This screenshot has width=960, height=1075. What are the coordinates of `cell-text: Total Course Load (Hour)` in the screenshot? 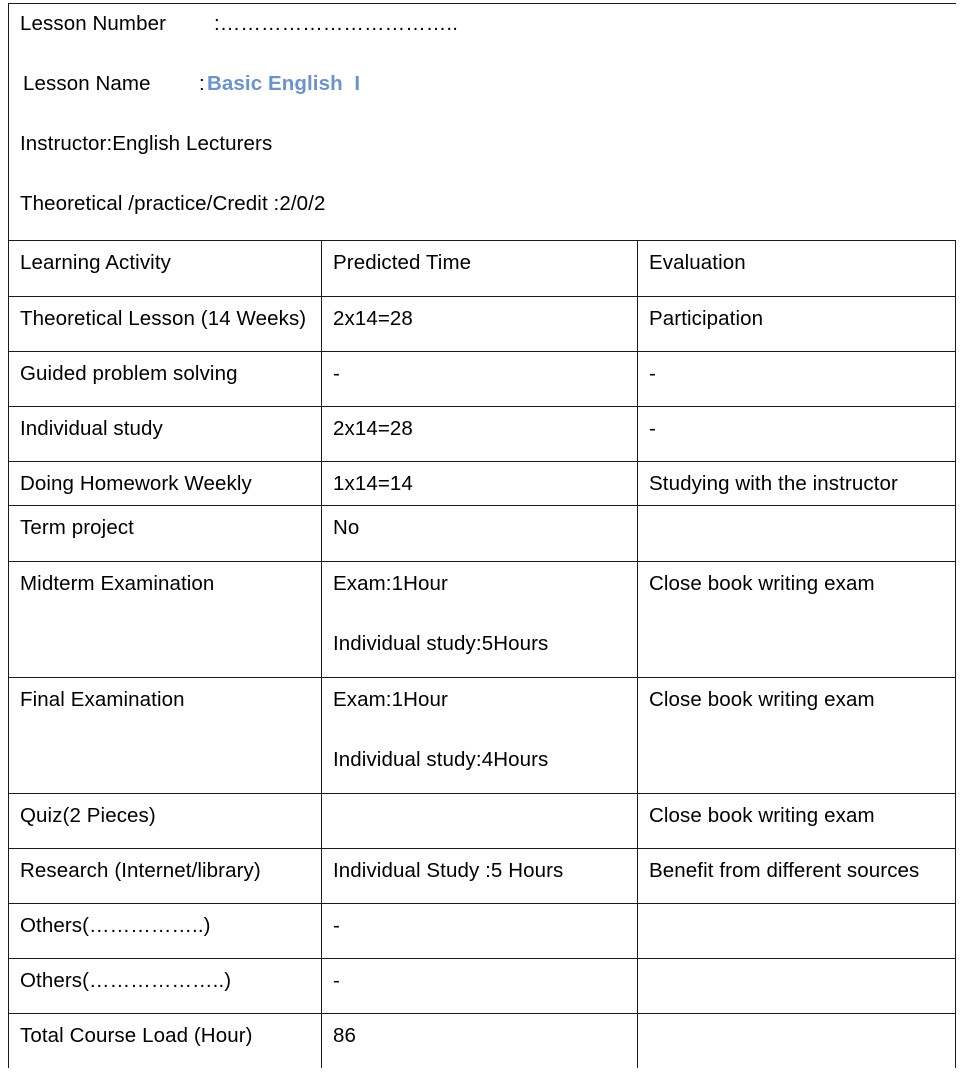 It's located at (136, 1035).